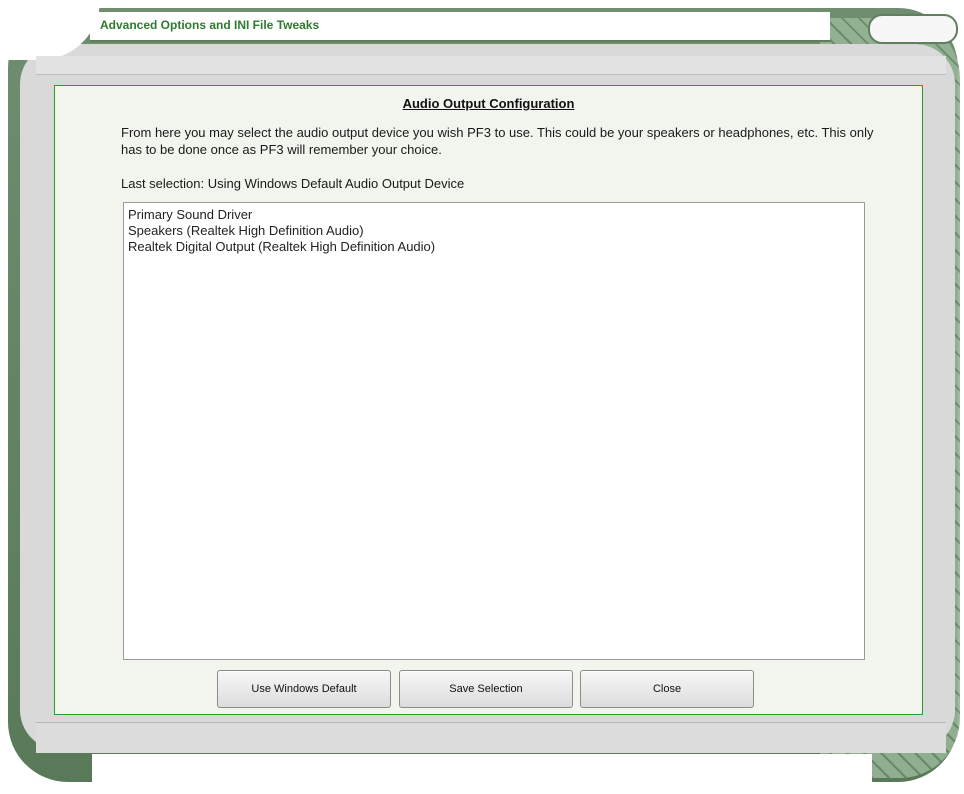 Image resolution: width=964 pixels, height=794 pixels. Describe the element at coordinates (488, 103) in the screenshot. I see `panel-heading: Audio Output Configuration` at that location.